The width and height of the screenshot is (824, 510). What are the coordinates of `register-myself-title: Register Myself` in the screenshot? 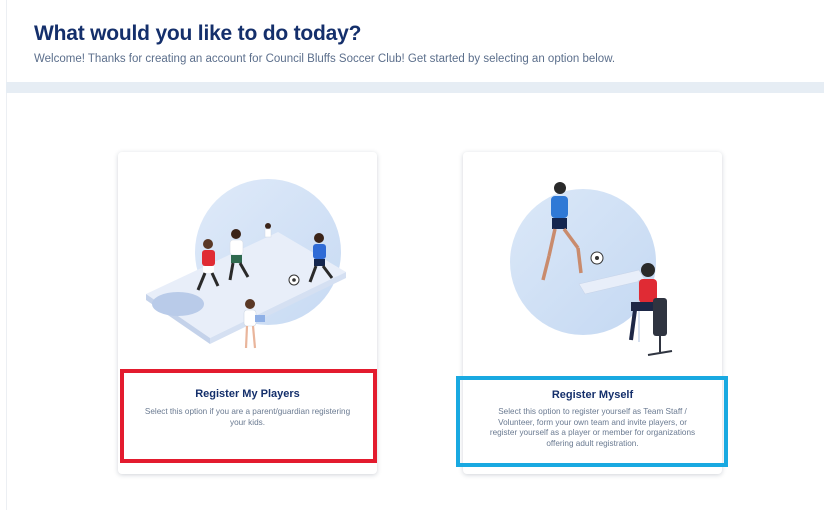 It's located at (592, 395).